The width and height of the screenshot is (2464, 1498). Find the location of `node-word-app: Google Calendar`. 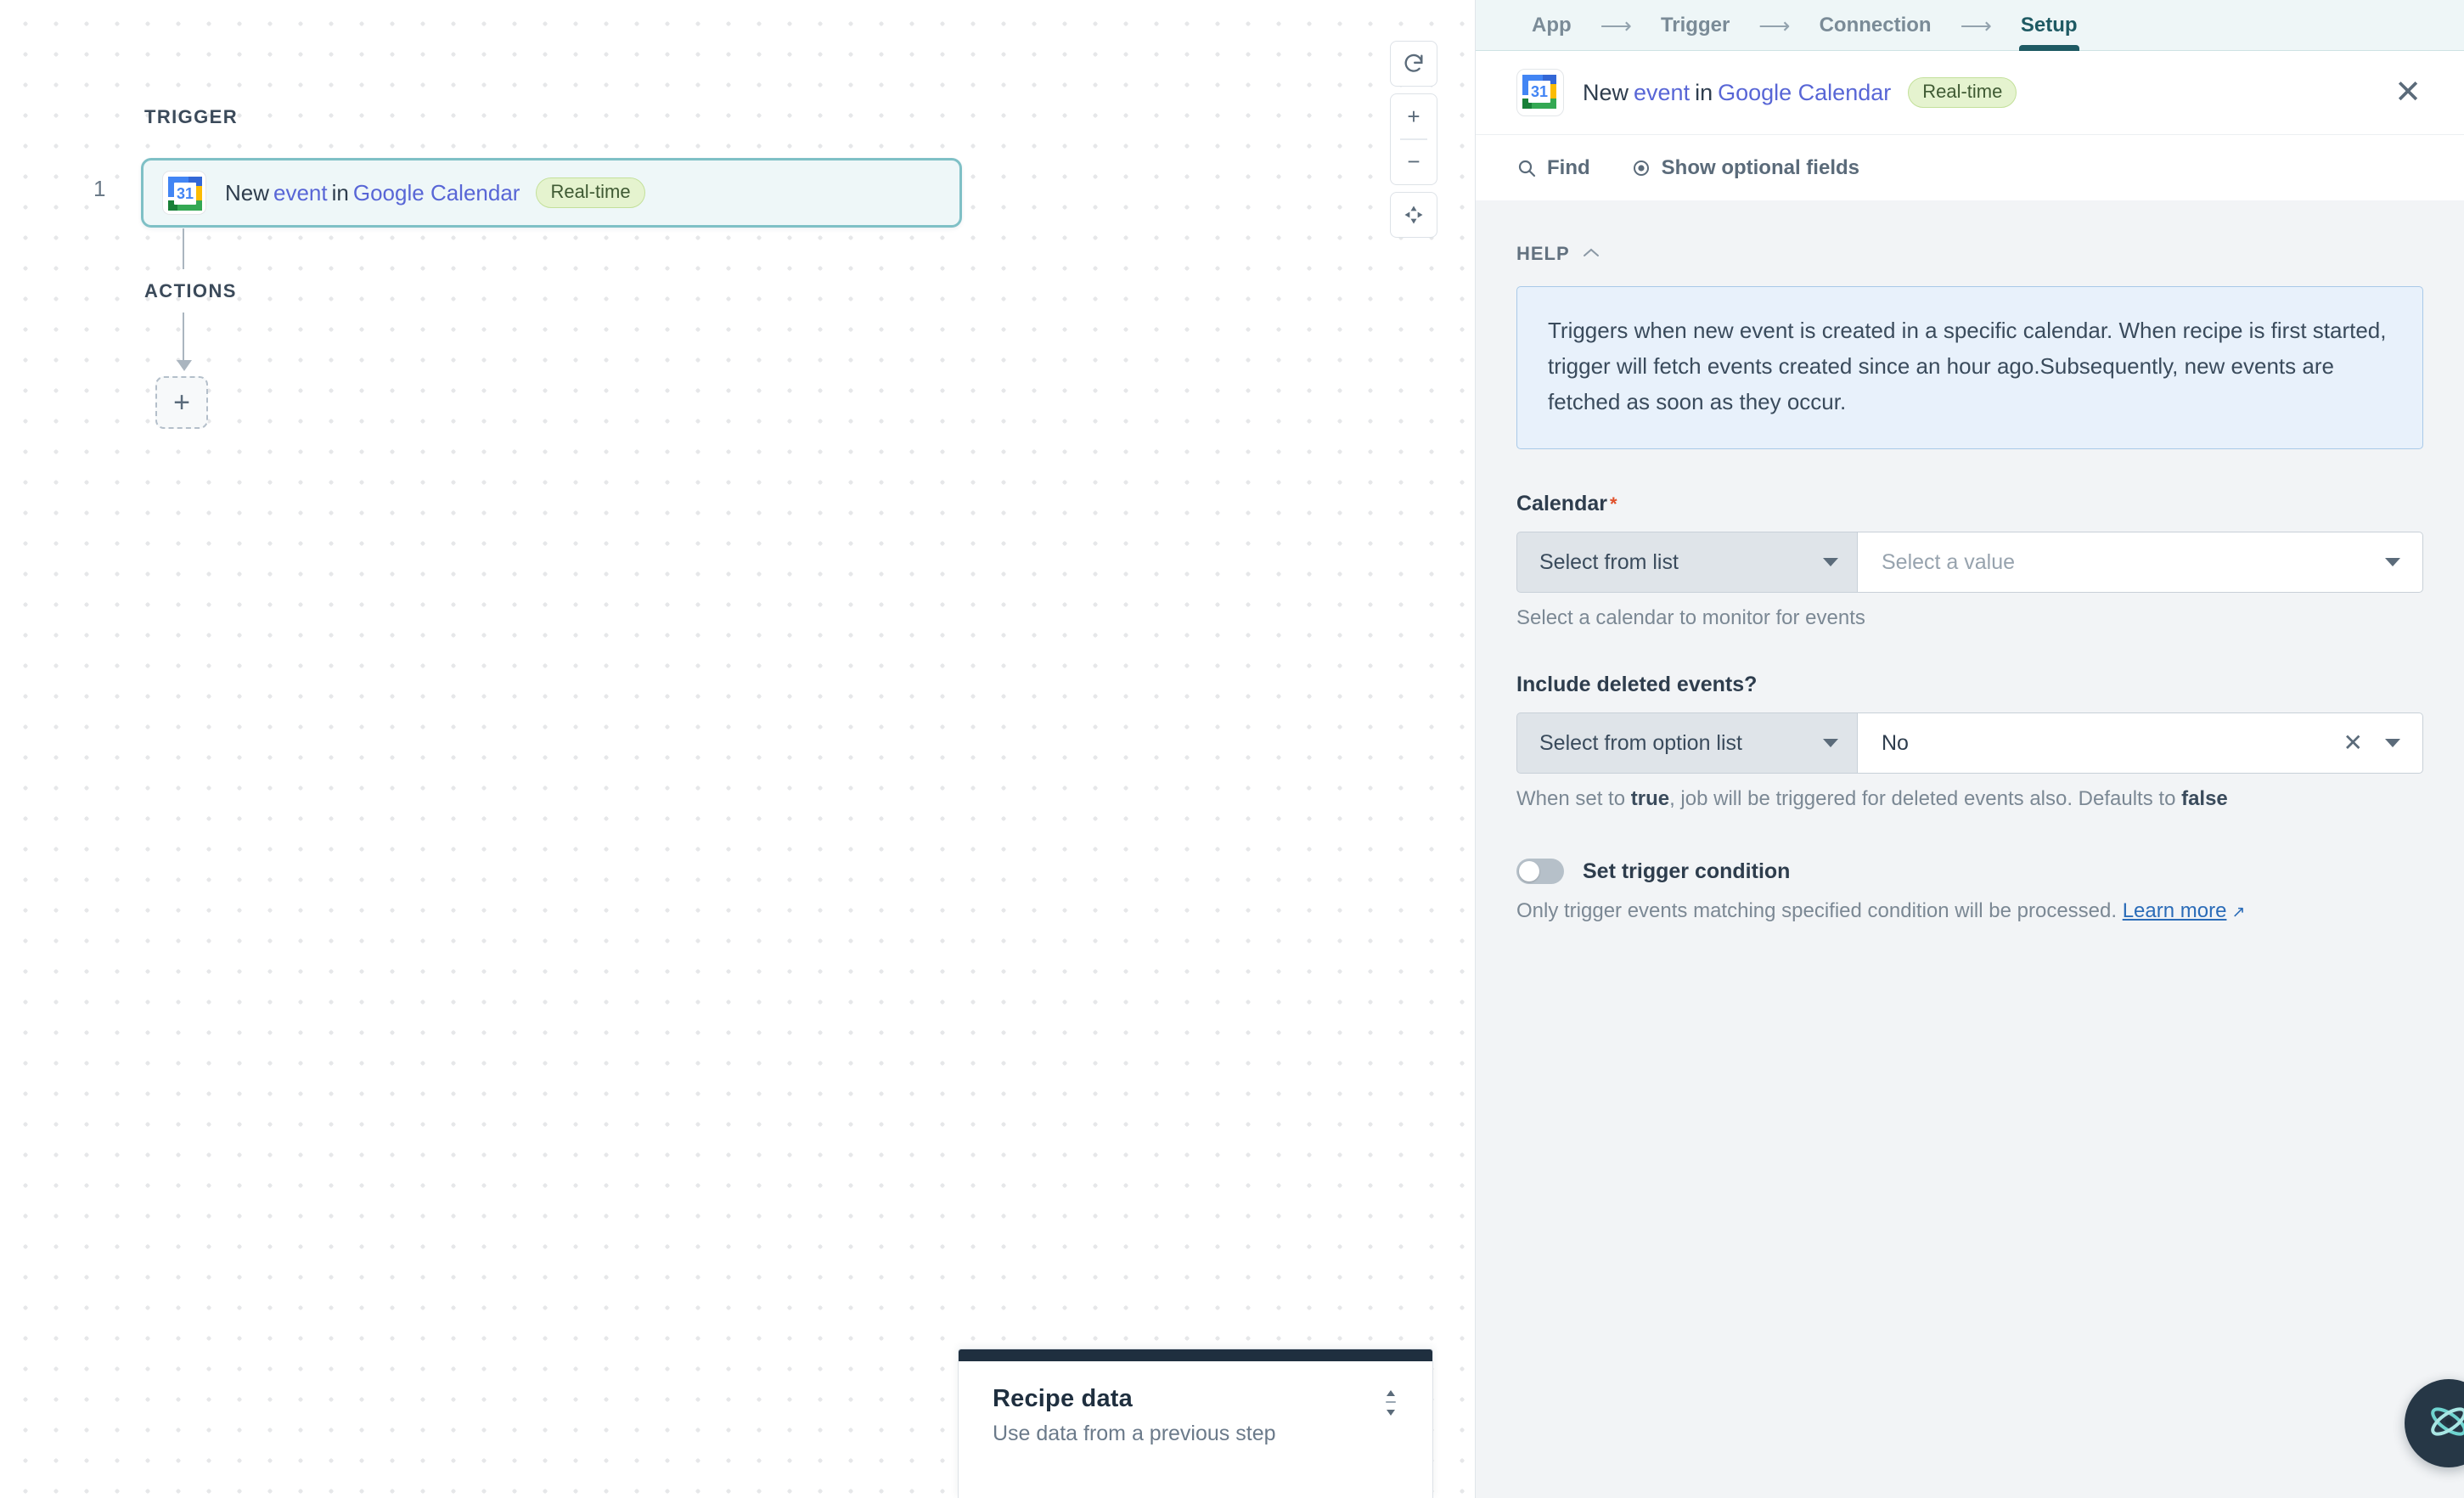

node-word-app: Google Calendar is located at coordinates (436, 192).